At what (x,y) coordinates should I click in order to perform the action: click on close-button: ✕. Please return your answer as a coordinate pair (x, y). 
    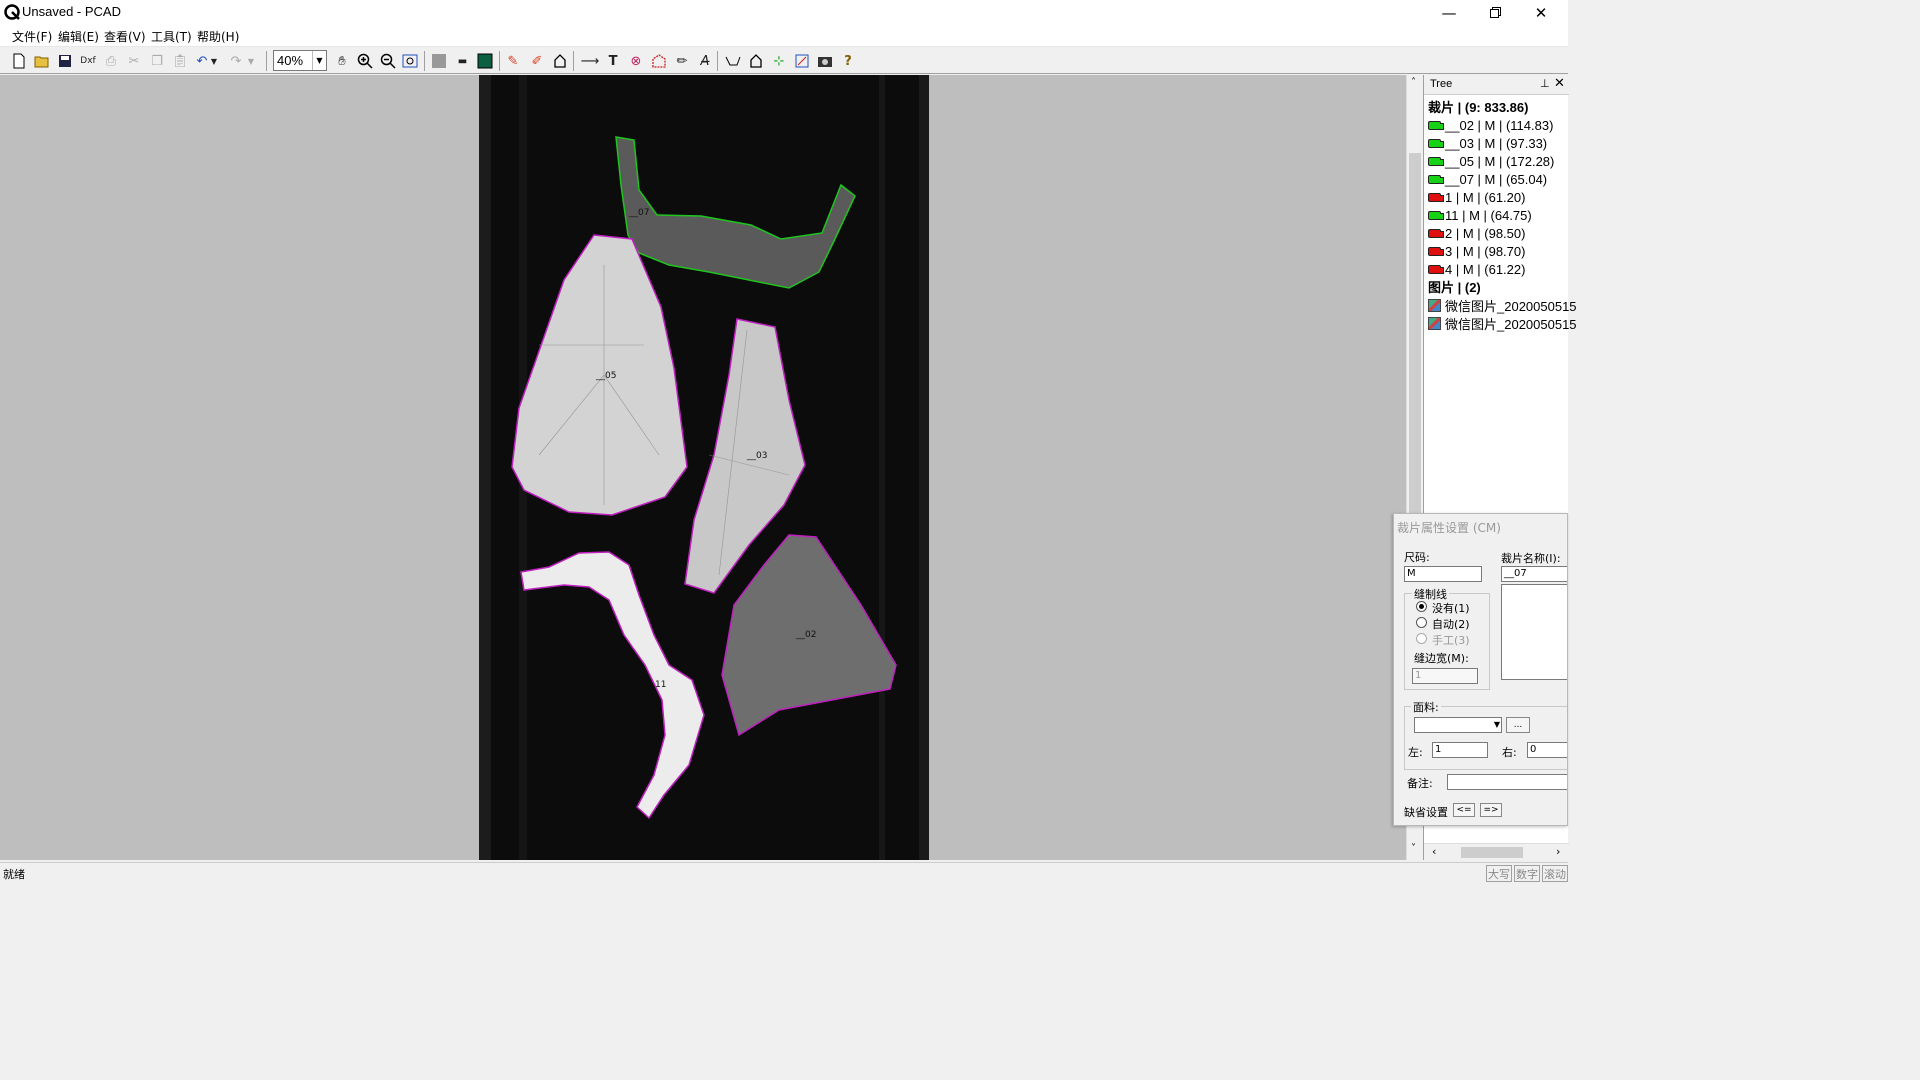
    Looking at the image, I should click on (1541, 12).